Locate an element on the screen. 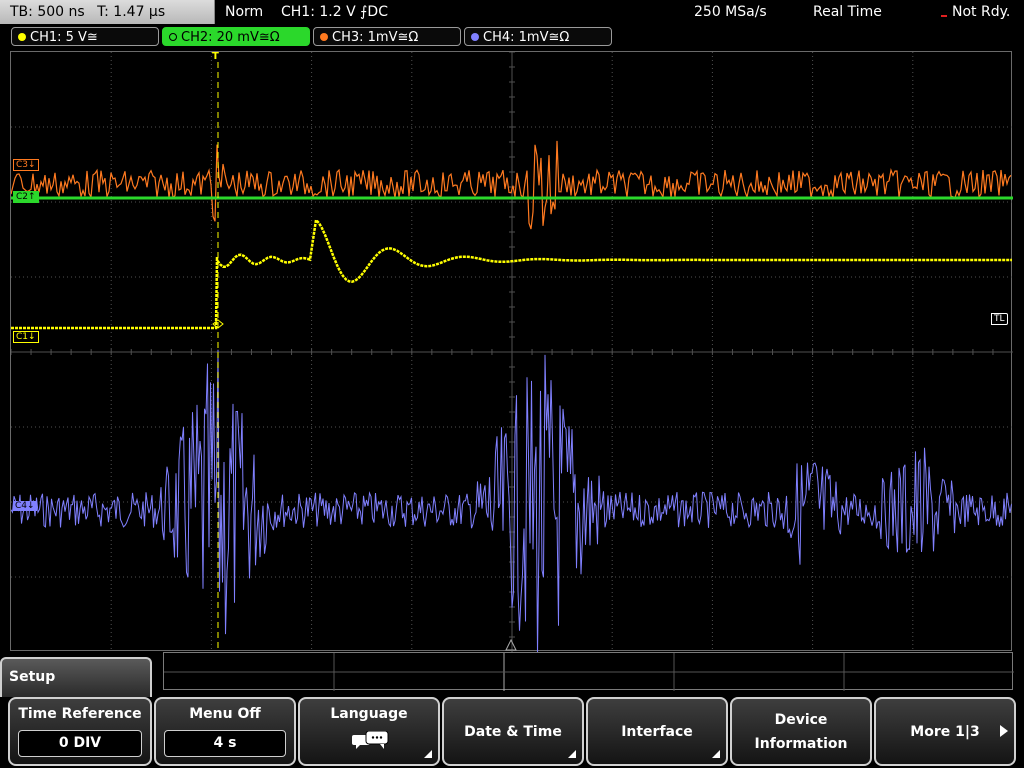 The image size is (1024, 768). language-button: Language is located at coordinates (369, 731).